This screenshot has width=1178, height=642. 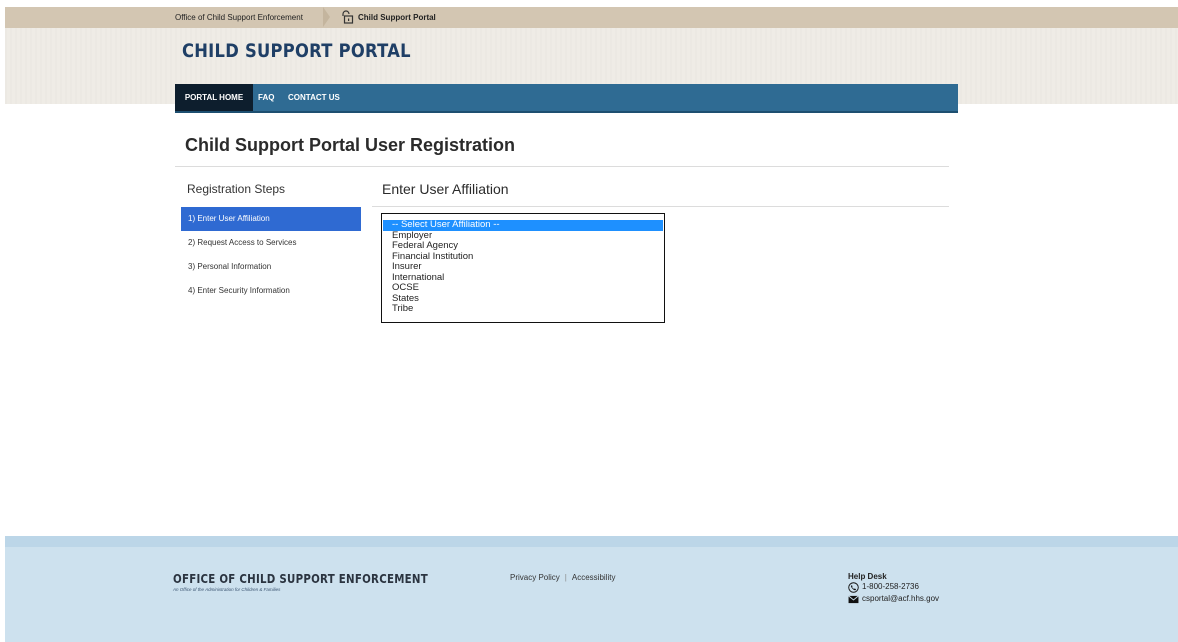 I want to click on affiliation-option-financial-institution: Financial Institution, so click(x=523, y=257).